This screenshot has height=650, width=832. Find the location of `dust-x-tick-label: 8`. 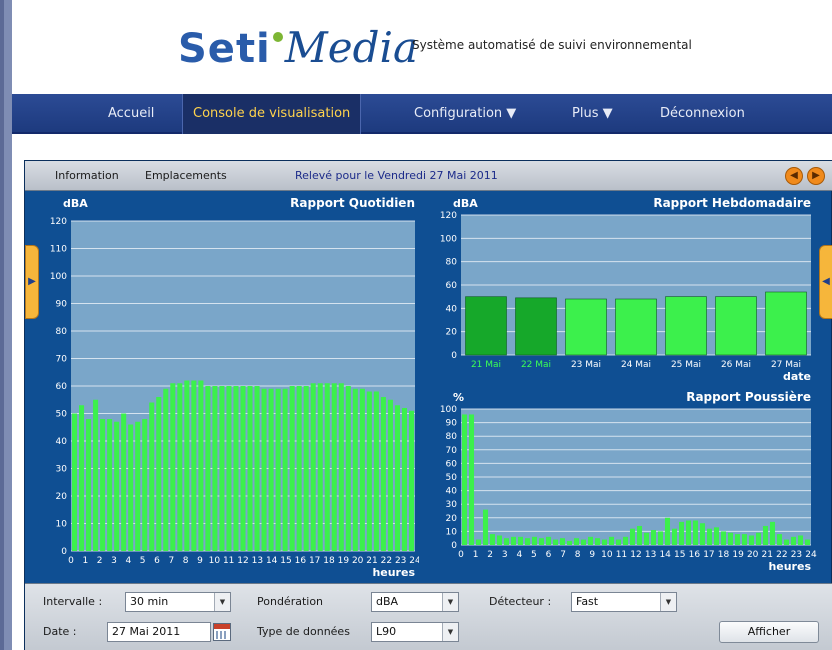

dust-x-tick-label: 8 is located at coordinates (578, 555).